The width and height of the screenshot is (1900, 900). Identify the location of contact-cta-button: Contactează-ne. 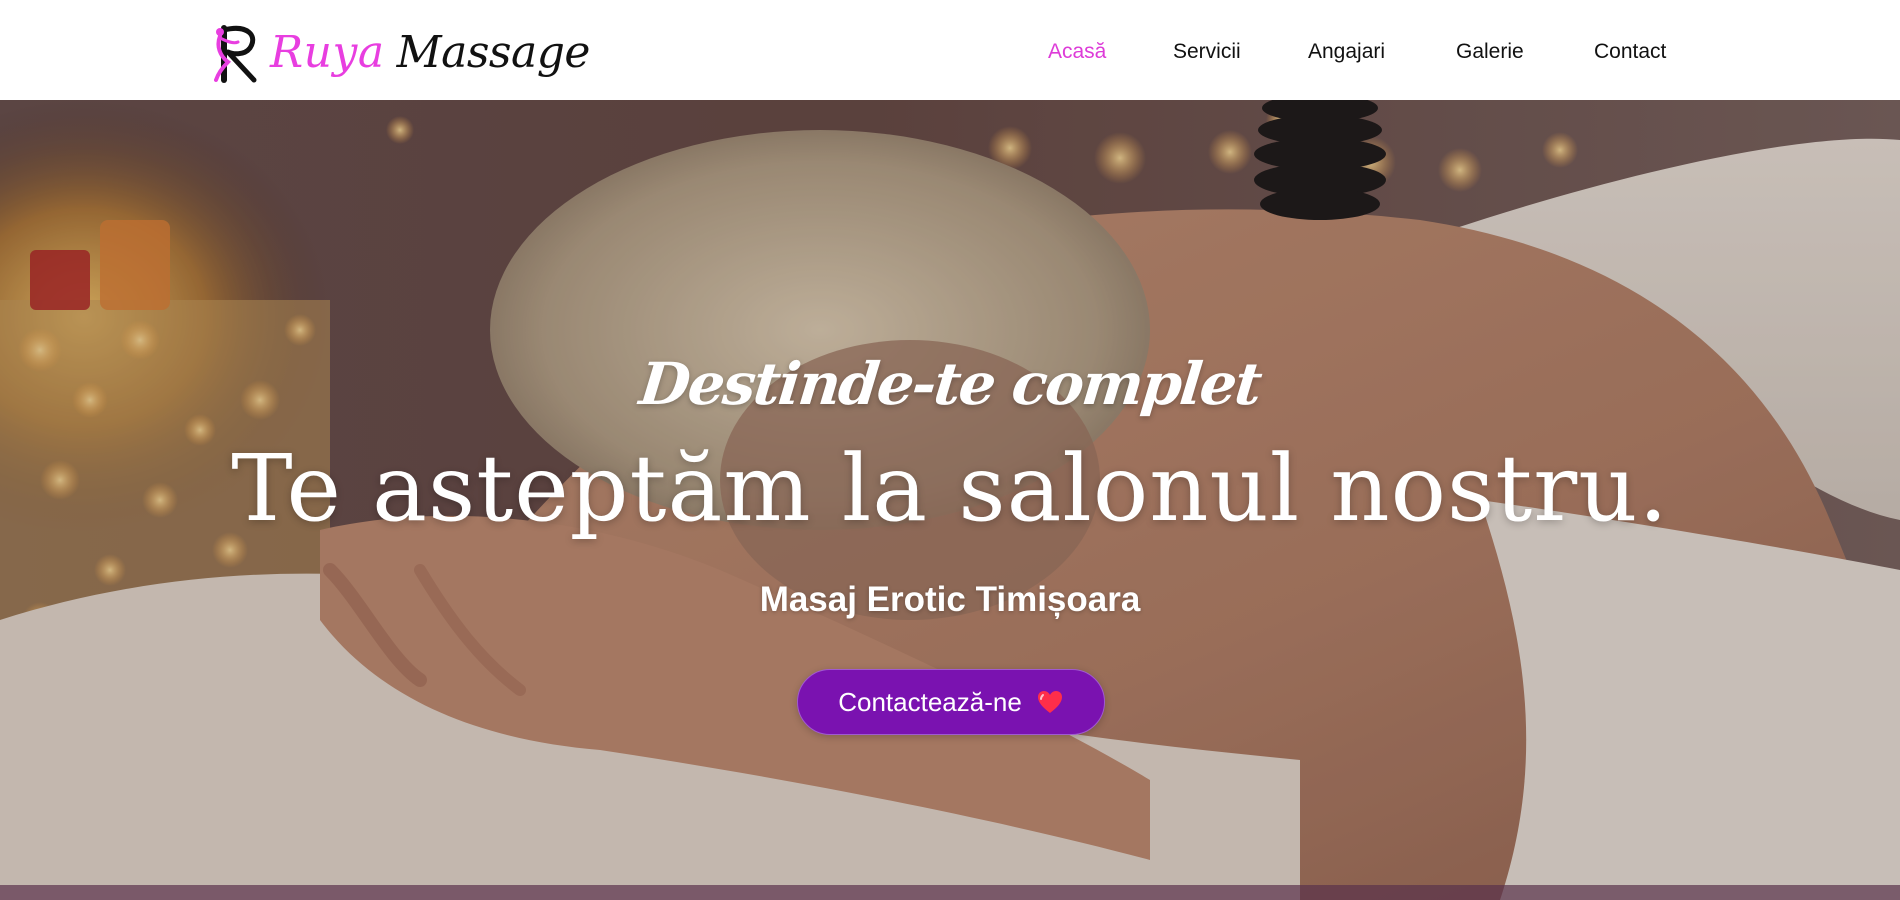
(951, 702).